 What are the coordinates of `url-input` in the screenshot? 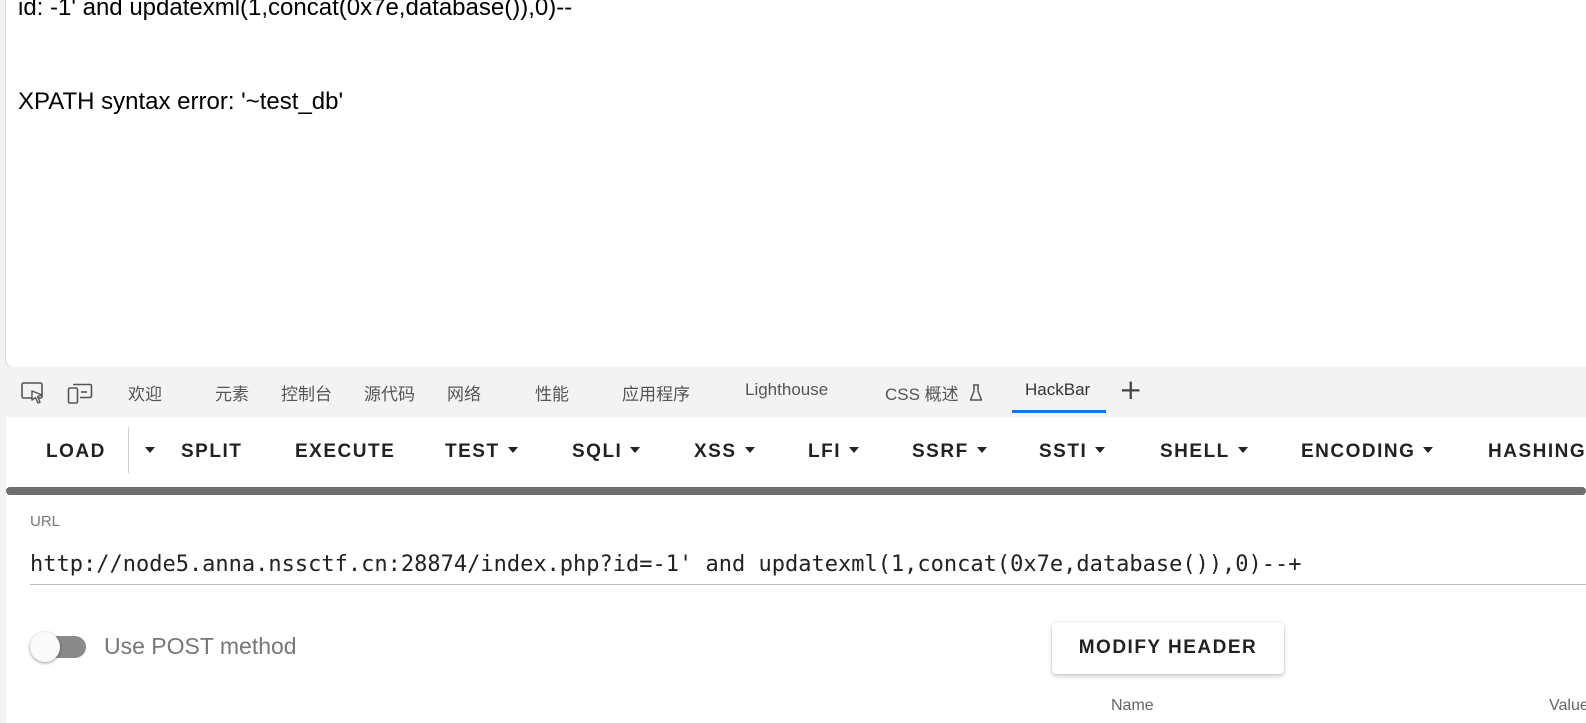 It's located at (808, 564).